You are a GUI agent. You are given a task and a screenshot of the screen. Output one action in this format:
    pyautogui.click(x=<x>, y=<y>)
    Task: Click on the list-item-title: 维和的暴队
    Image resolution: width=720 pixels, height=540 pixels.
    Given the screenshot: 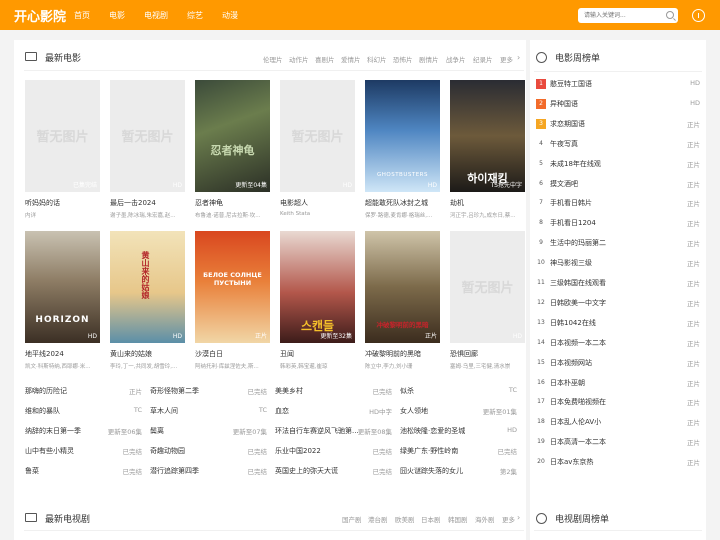 What is the action you would take?
    pyautogui.click(x=42, y=411)
    